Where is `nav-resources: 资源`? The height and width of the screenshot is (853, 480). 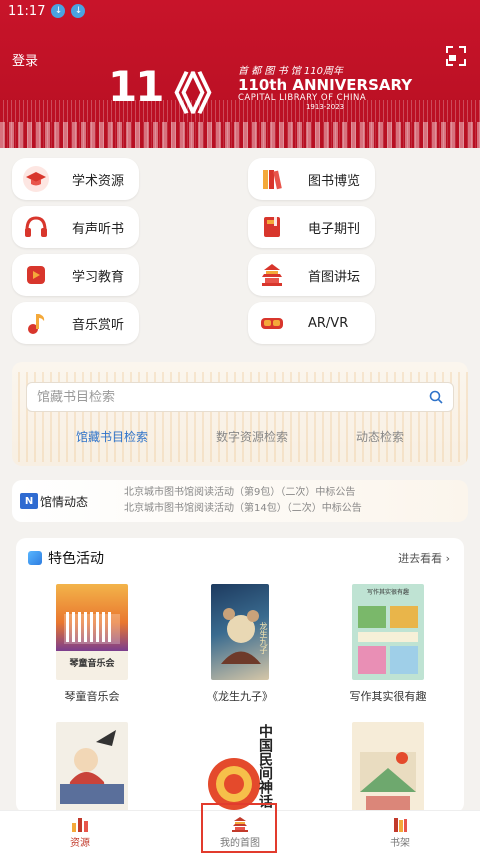 nav-resources: 资源 is located at coordinates (80, 832).